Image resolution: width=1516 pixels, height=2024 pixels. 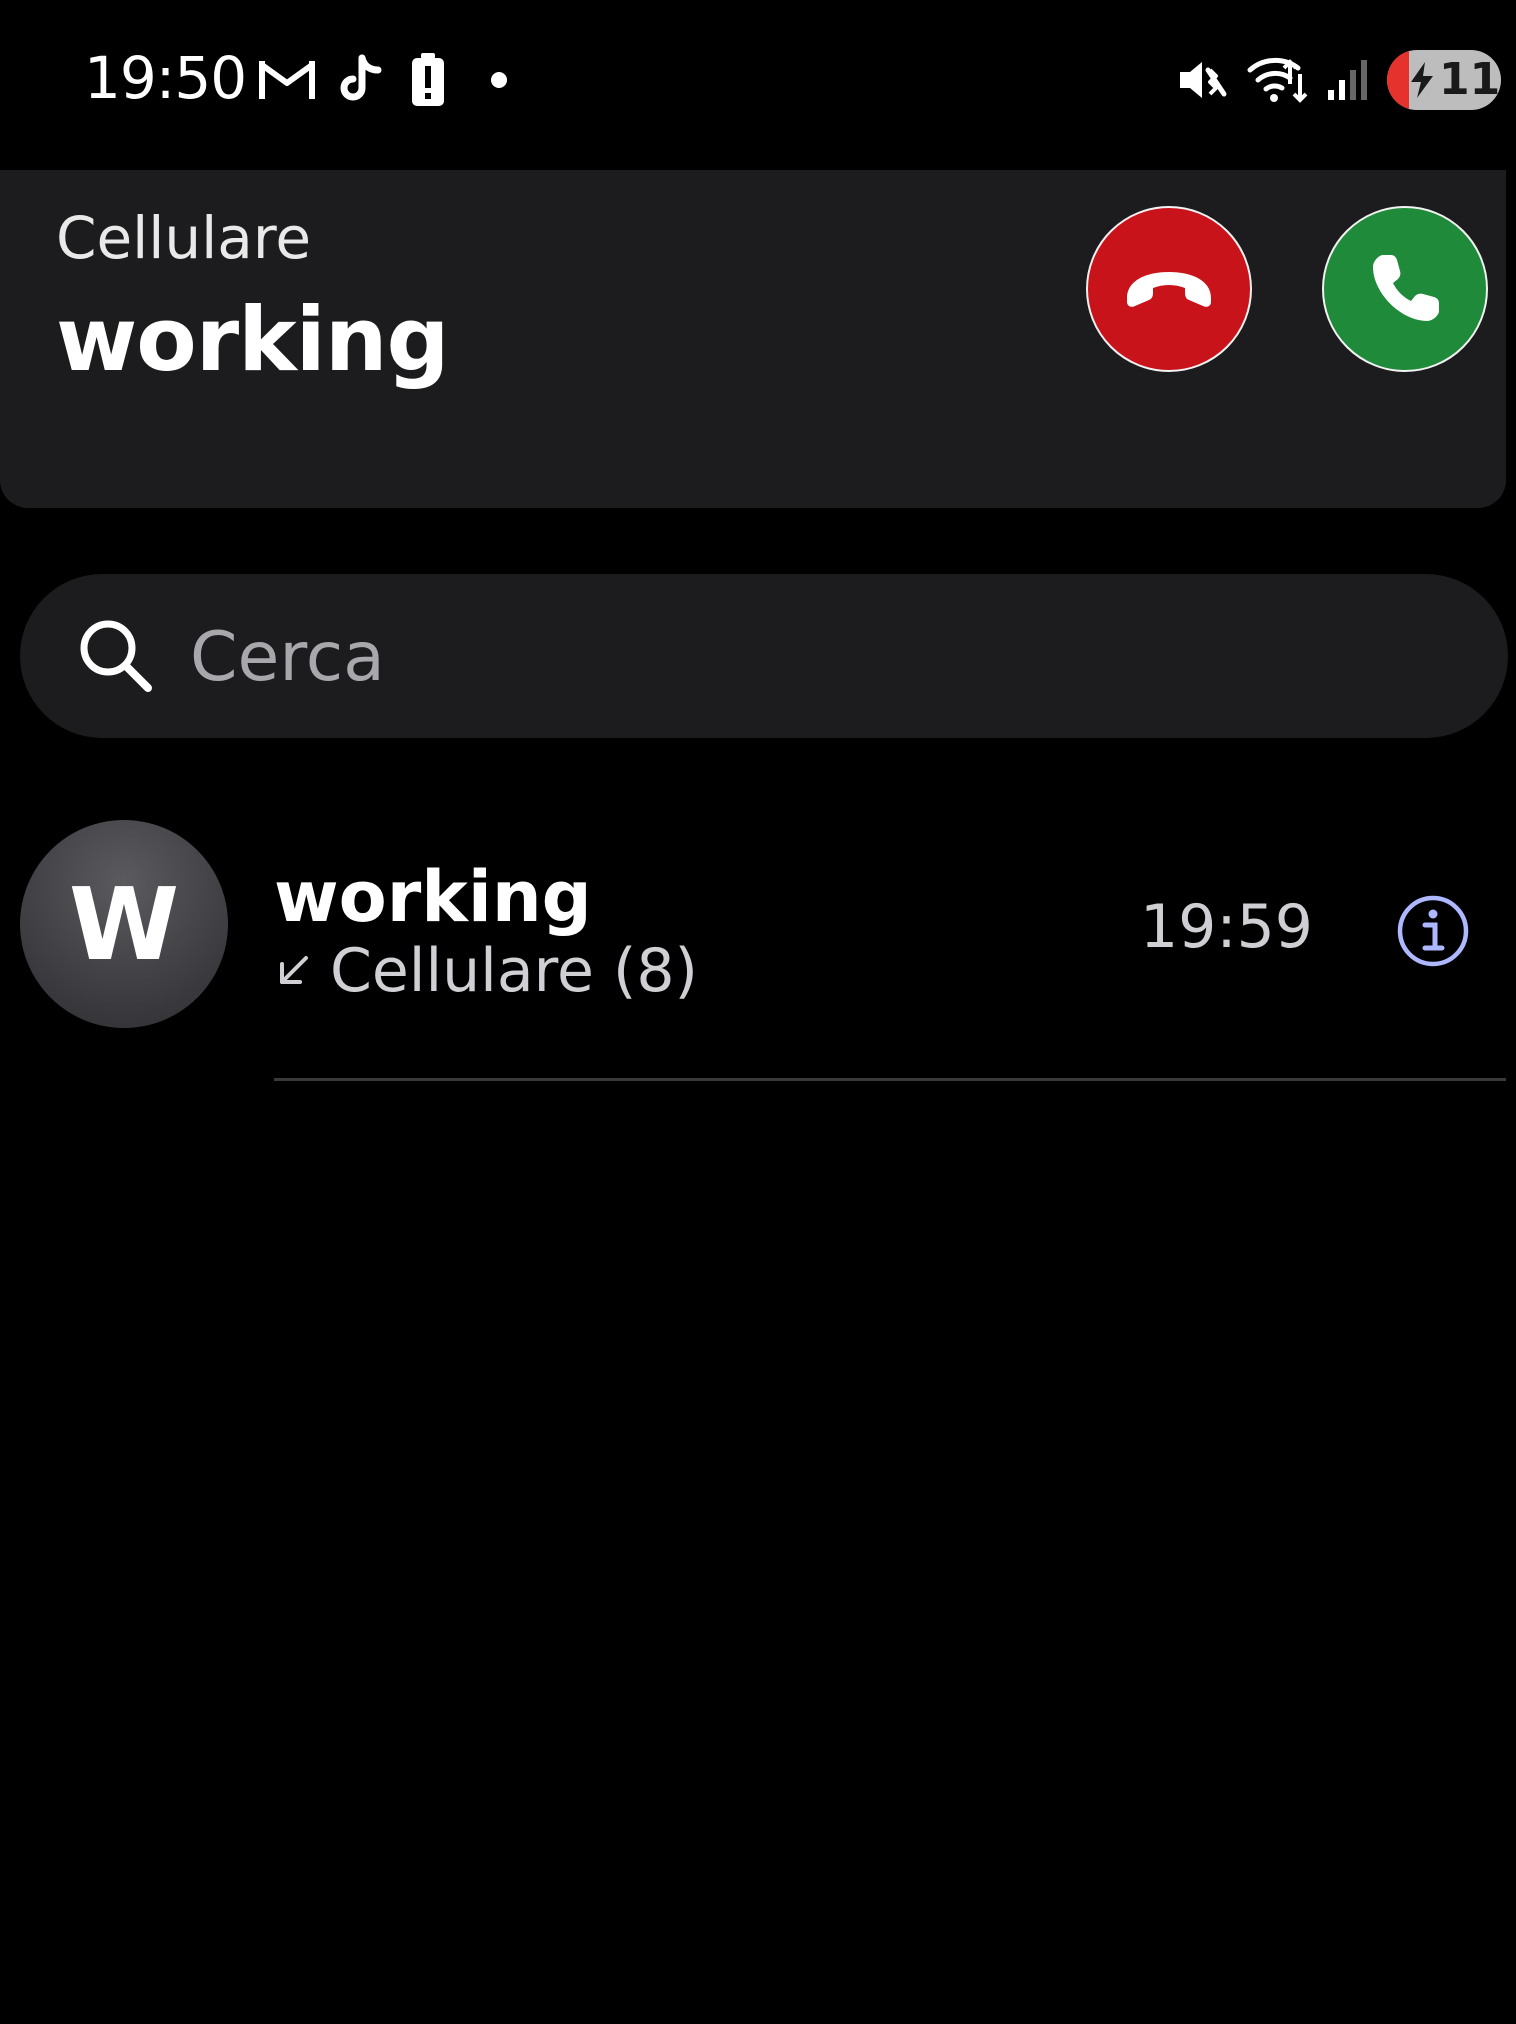 What do you see at coordinates (1433, 931) in the screenshot?
I see `info-icon` at bounding box center [1433, 931].